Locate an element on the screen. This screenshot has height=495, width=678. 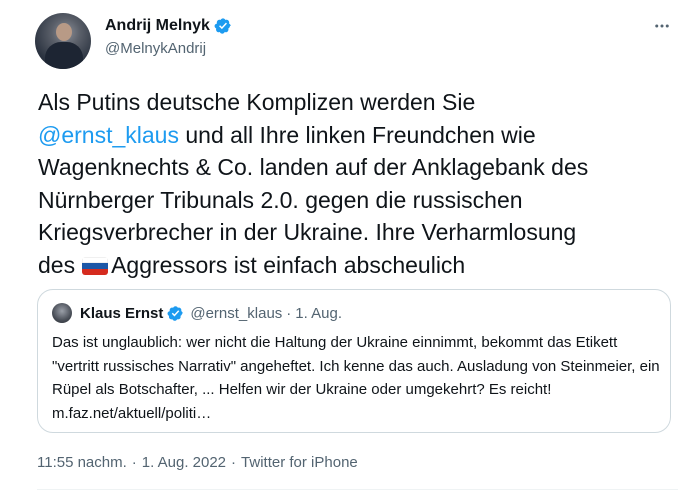
quoted-date: 1. Aug. is located at coordinates (318, 313).